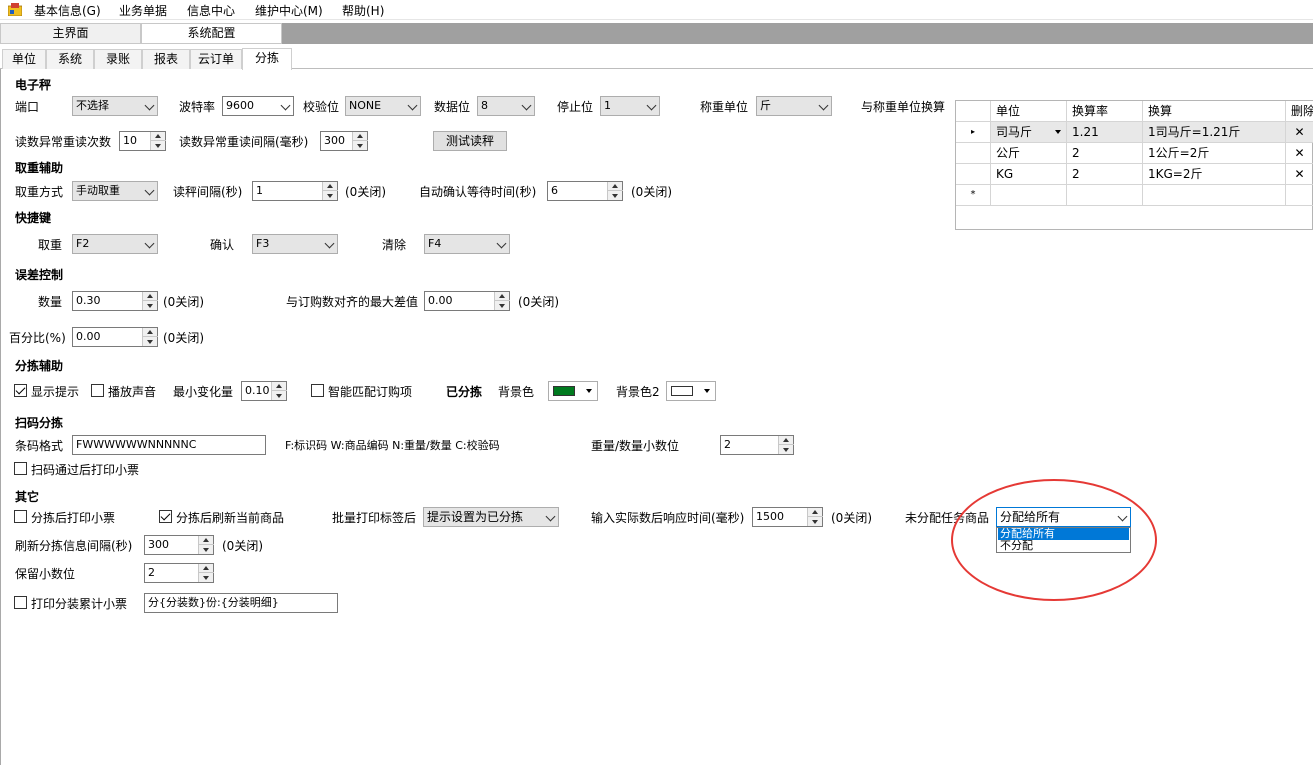  Describe the element at coordinates (467, 244) in the screenshot. I see `hotkey-clear-select: F4` at that location.